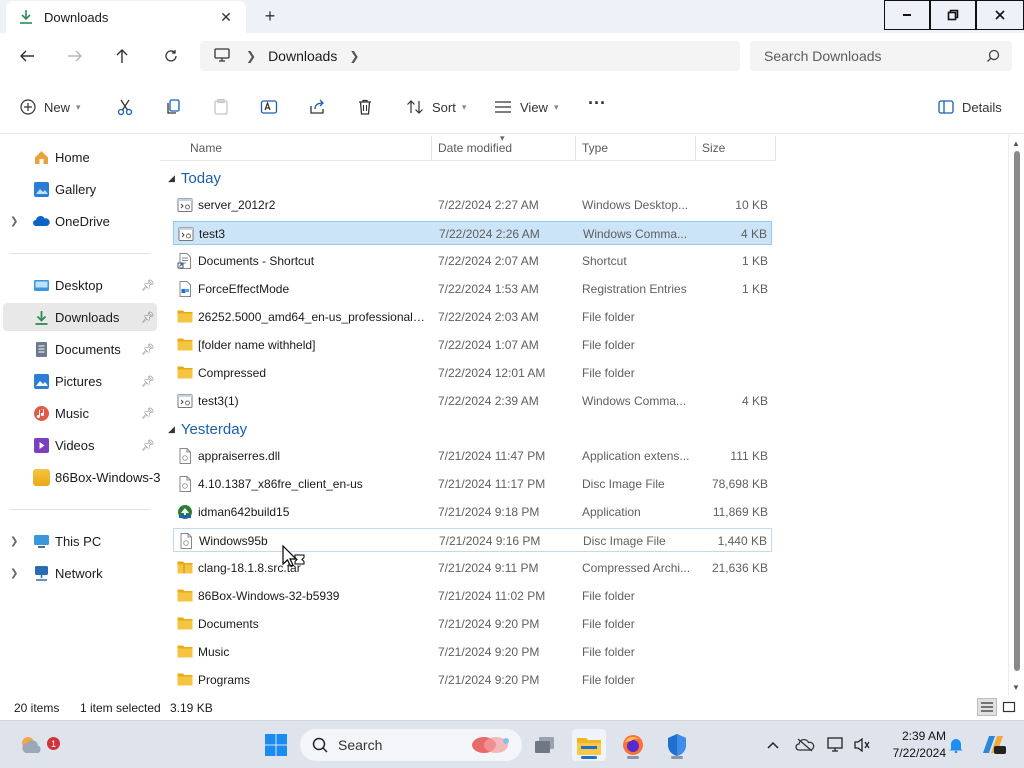  What do you see at coordinates (80, 317) in the screenshot?
I see `nav-item-downloads: Downloads 📌︎` at bounding box center [80, 317].